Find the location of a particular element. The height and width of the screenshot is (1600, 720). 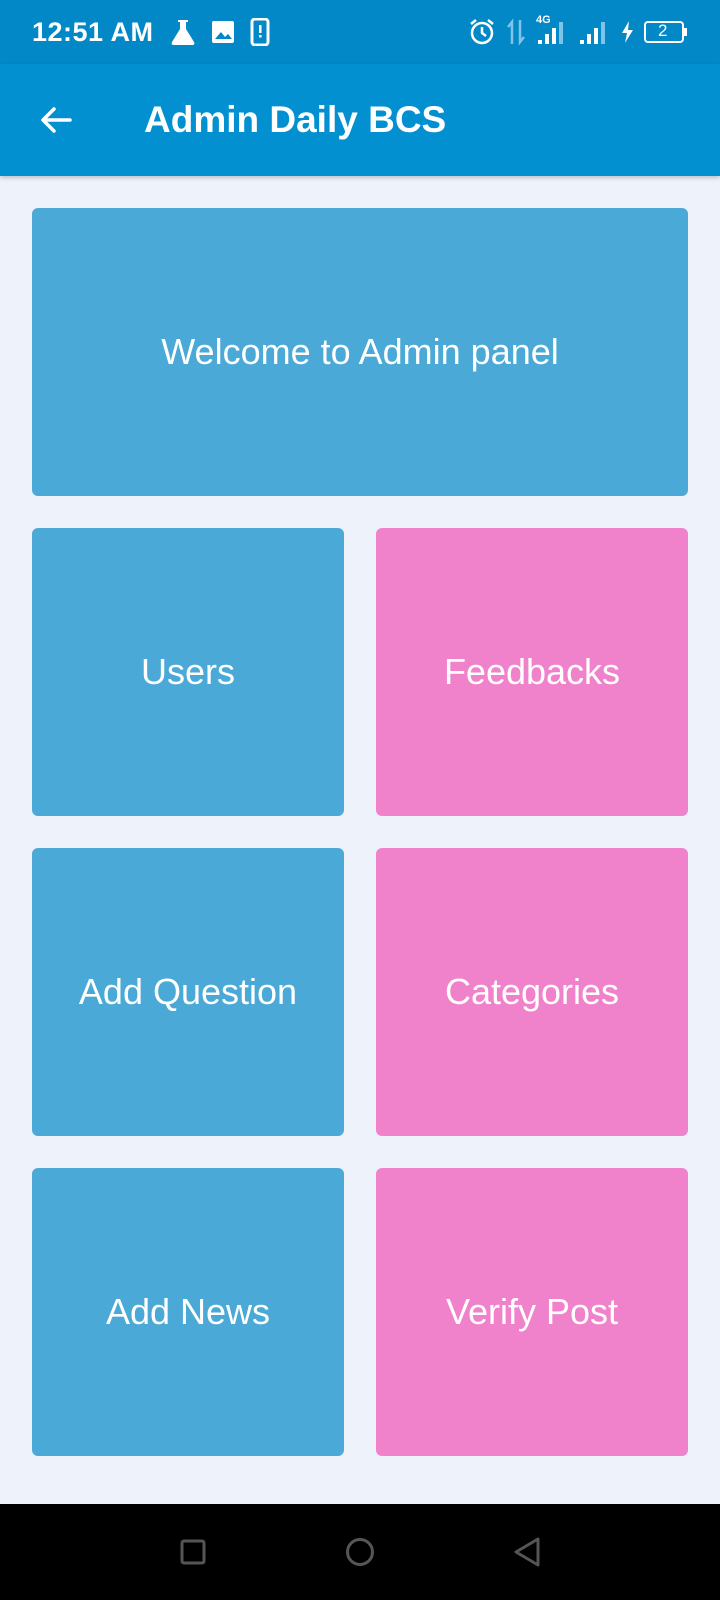

charging-icon is located at coordinates (627, 32).